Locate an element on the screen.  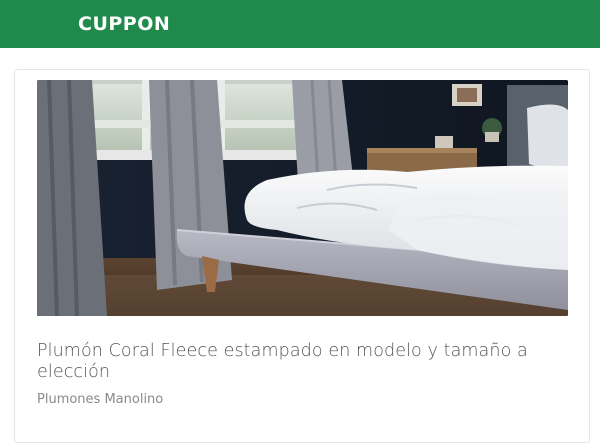
merchant-name: Plumones Manolino is located at coordinates (100, 399).